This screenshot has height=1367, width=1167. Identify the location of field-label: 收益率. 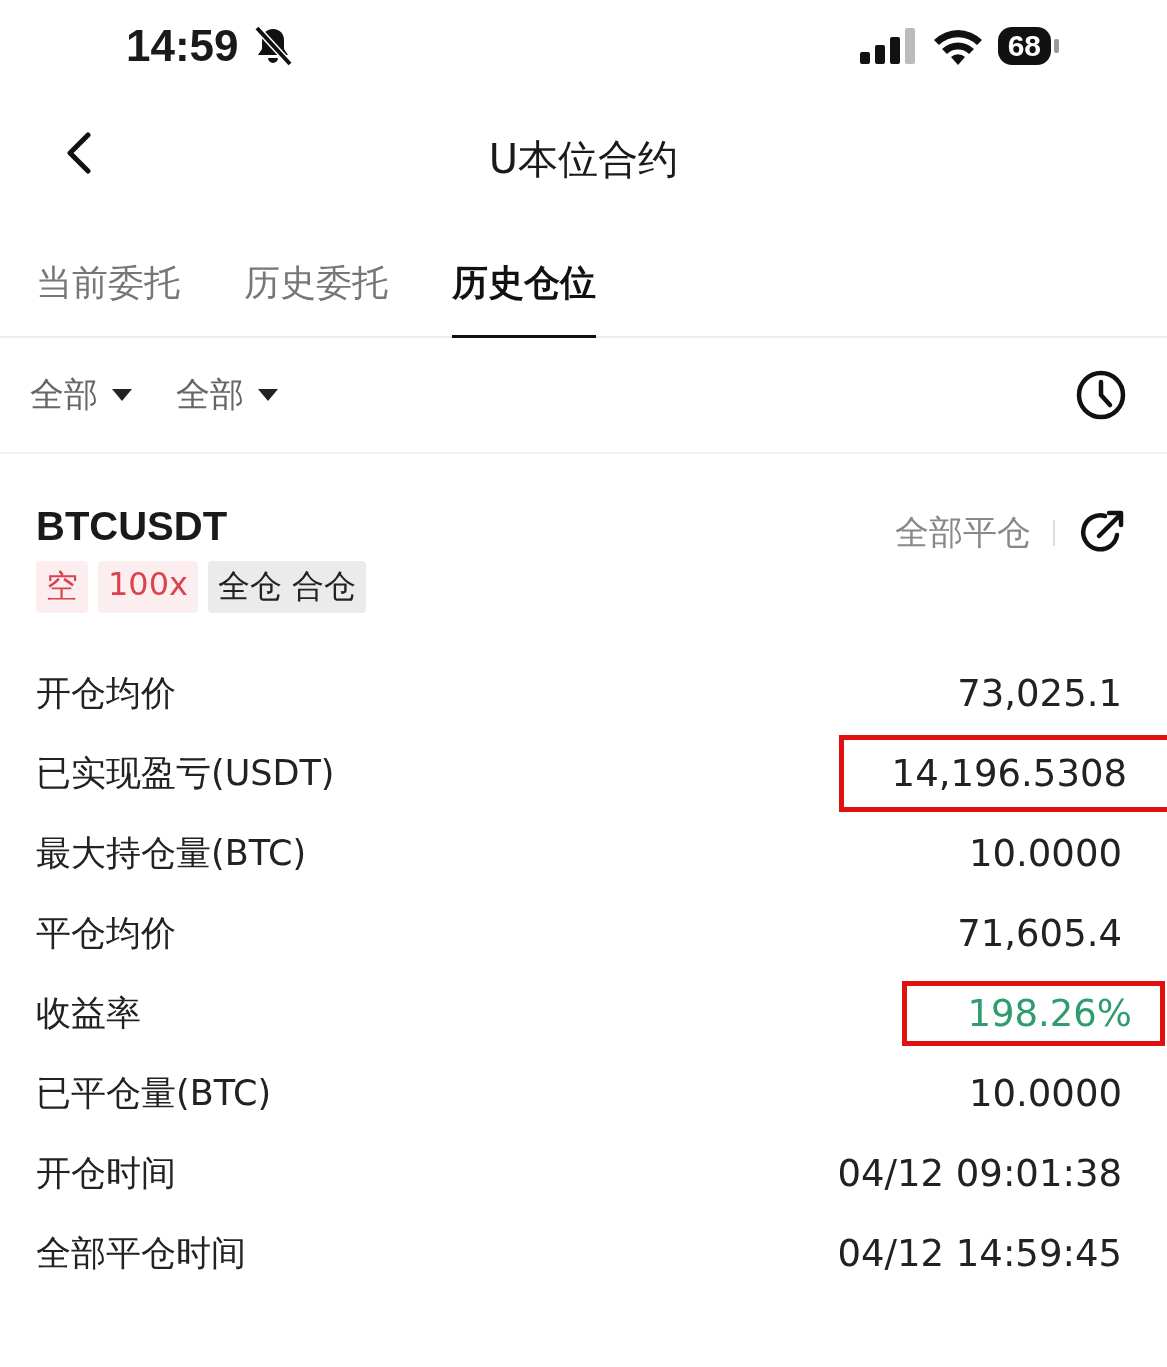
(88, 1013).